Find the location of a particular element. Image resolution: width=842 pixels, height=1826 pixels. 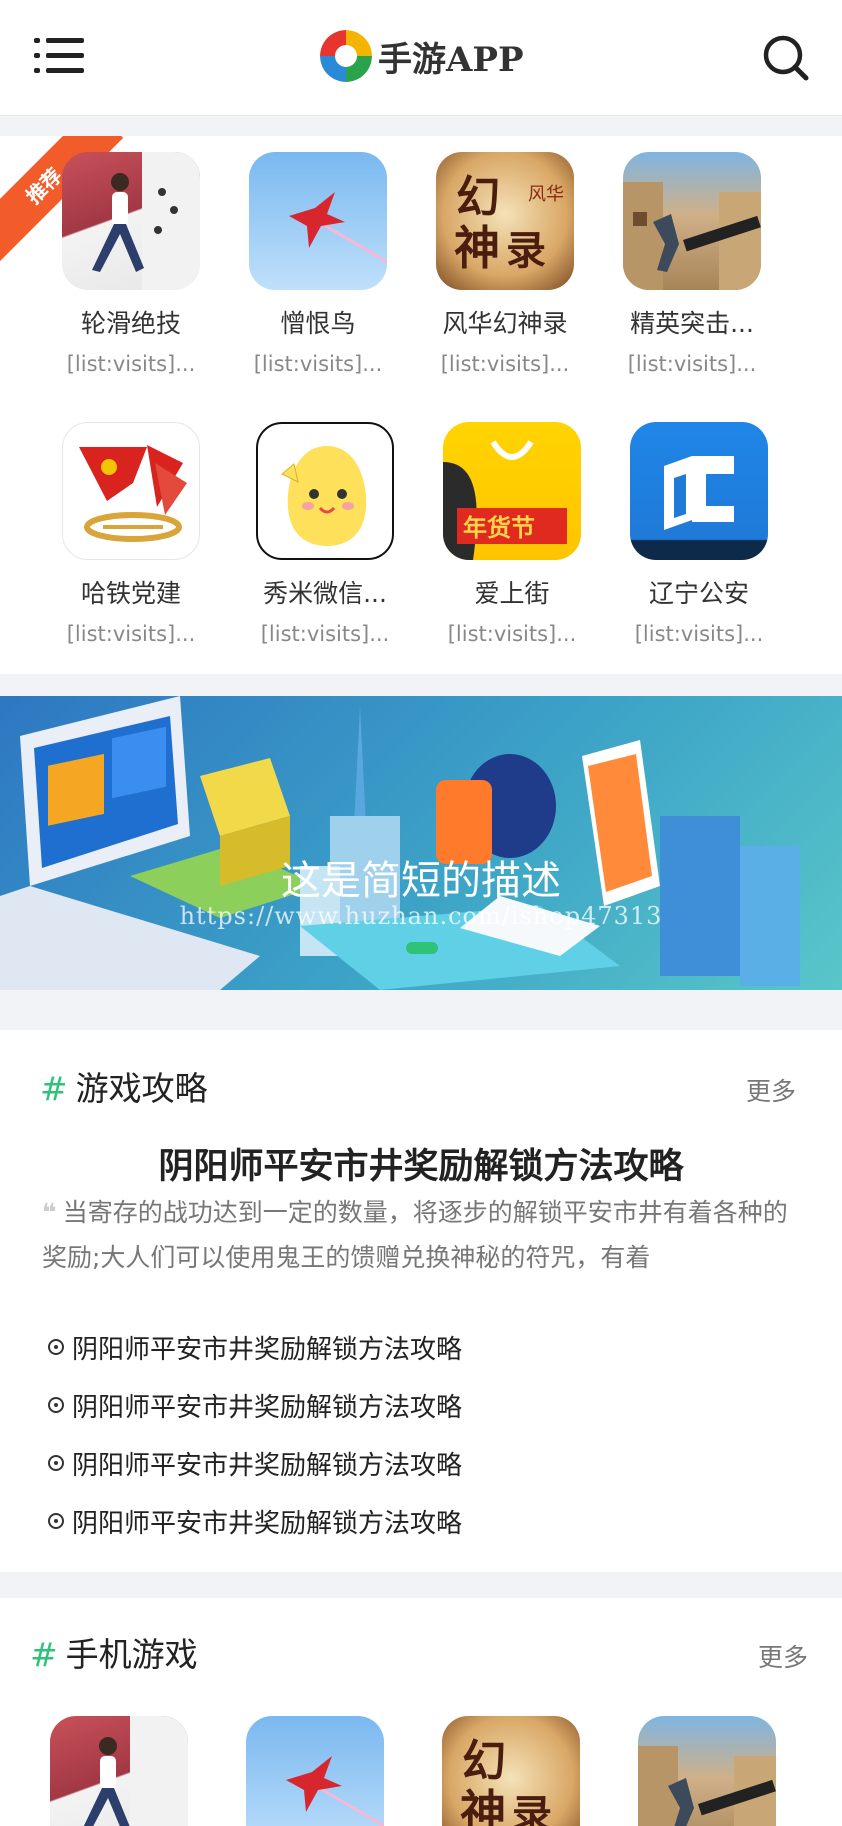

app-name: 风华幻神录 is located at coordinates (505, 323).